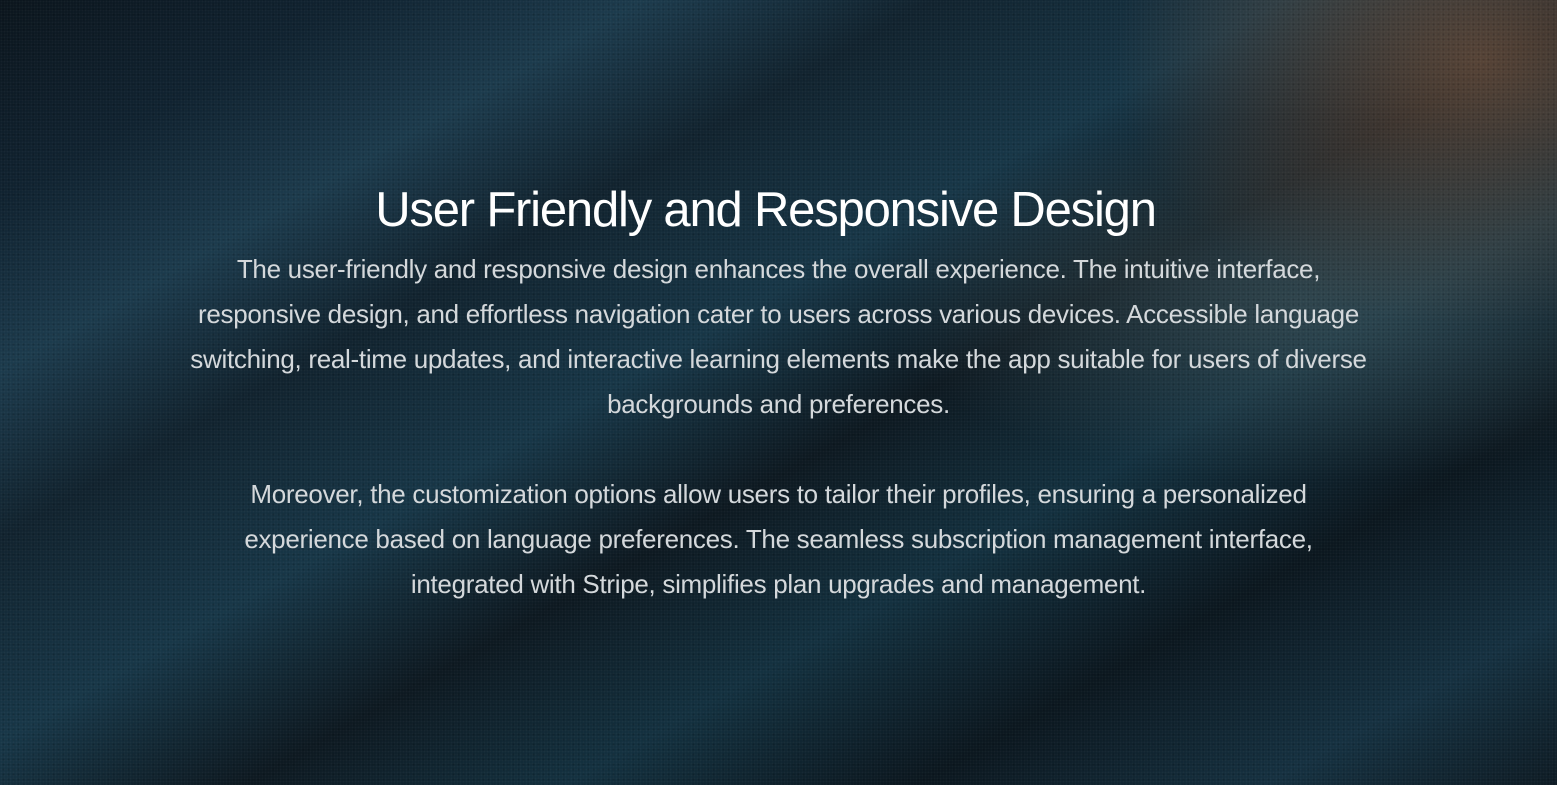 The image size is (1557, 785). What do you see at coordinates (766, 210) in the screenshot?
I see `section-title: User Friendly and Responsive Design` at bounding box center [766, 210].